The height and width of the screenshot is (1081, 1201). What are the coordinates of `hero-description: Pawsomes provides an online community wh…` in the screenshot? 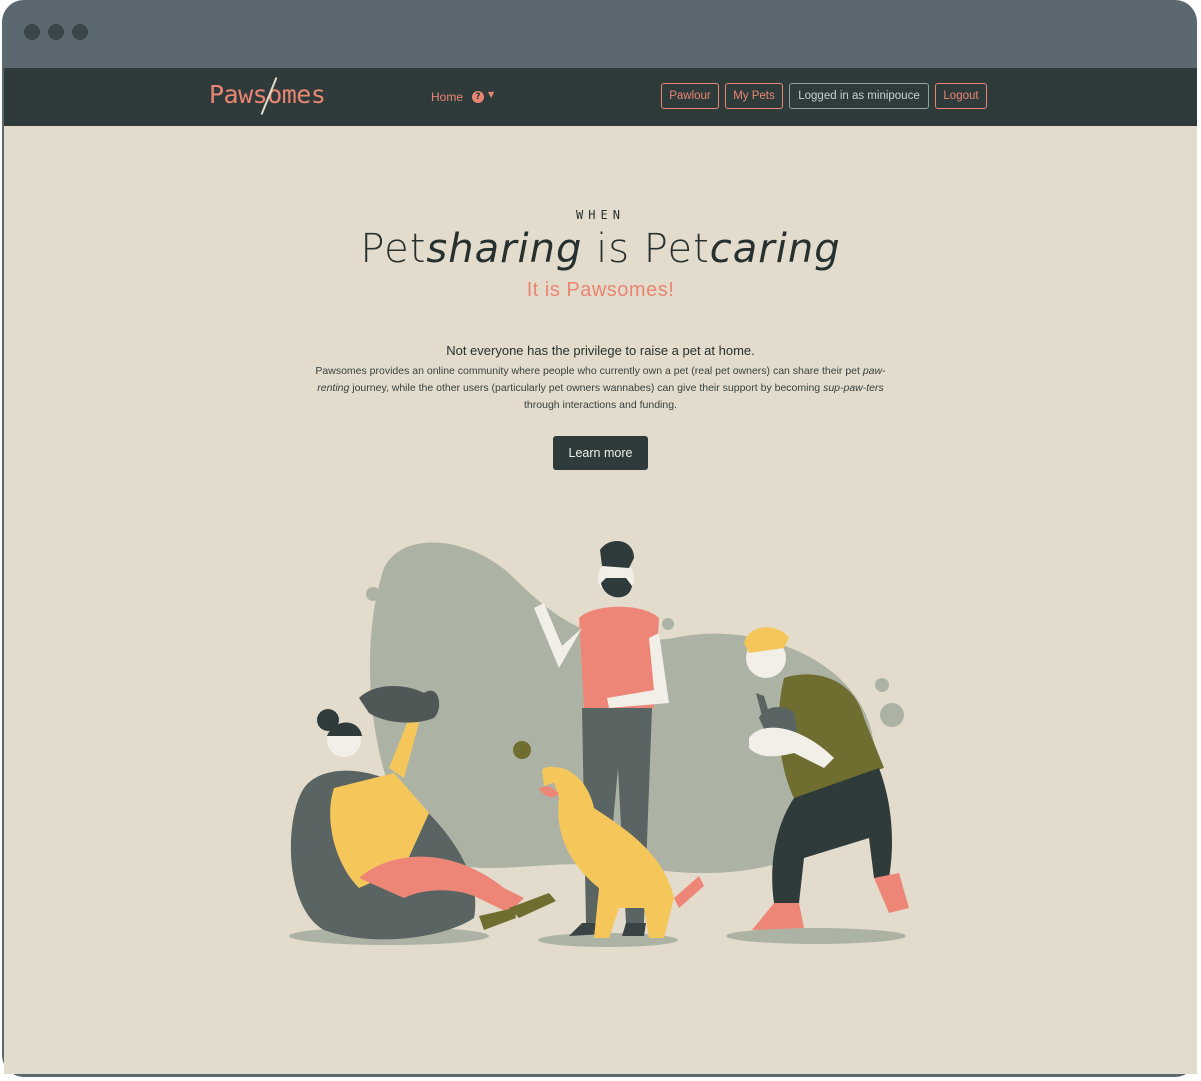 It's located at (600, 388).